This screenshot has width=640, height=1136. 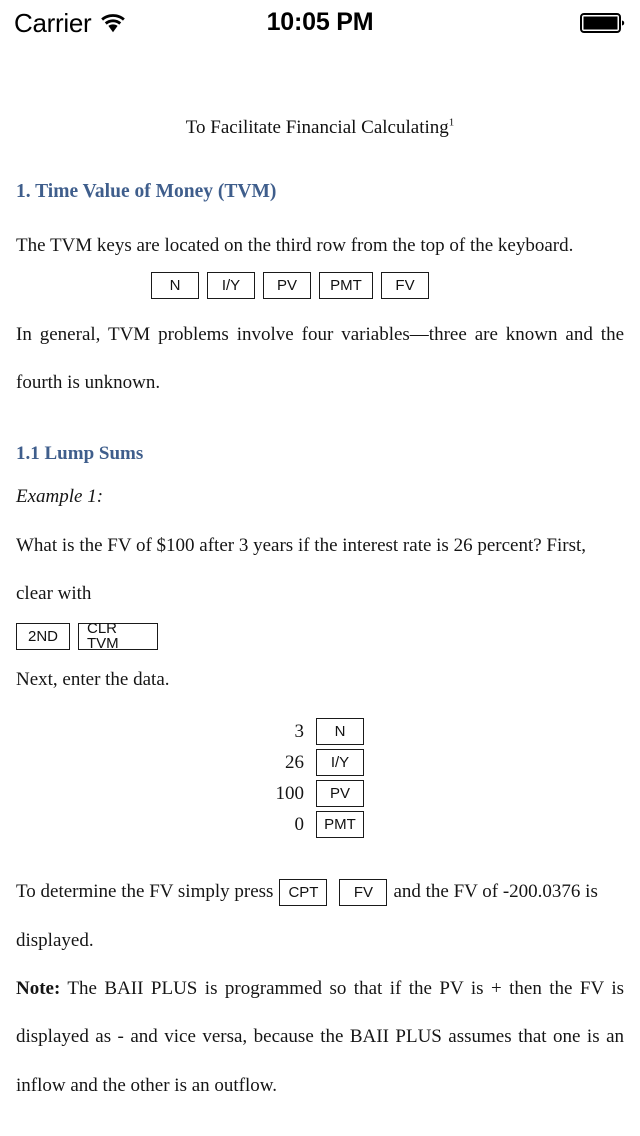 What do you see at coordinates (320, 636) in the screenshot?
I see `clear-key-row: 2ND CLR TVM` at bounding box center [320, 636].